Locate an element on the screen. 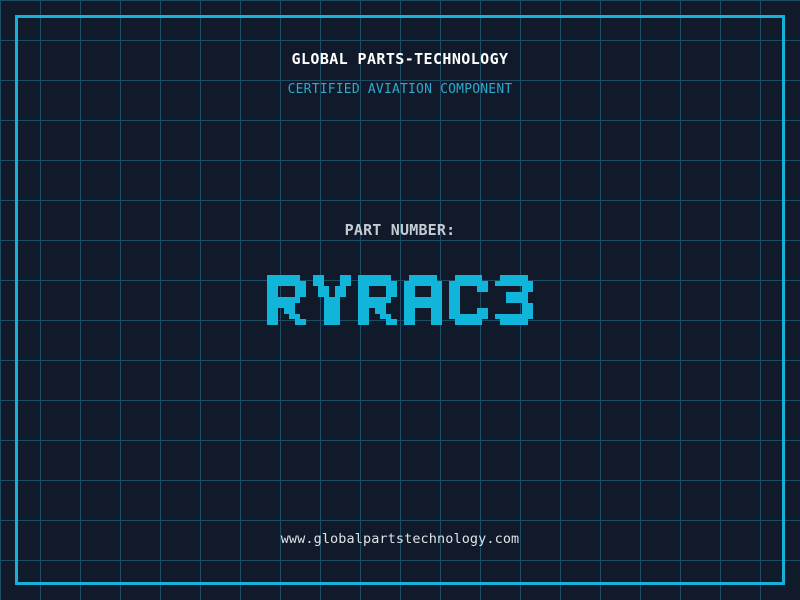 The height and width of the screenshot is (600, 800). part-number-label: PART NUMBER: is located at coordinates (400, 230).